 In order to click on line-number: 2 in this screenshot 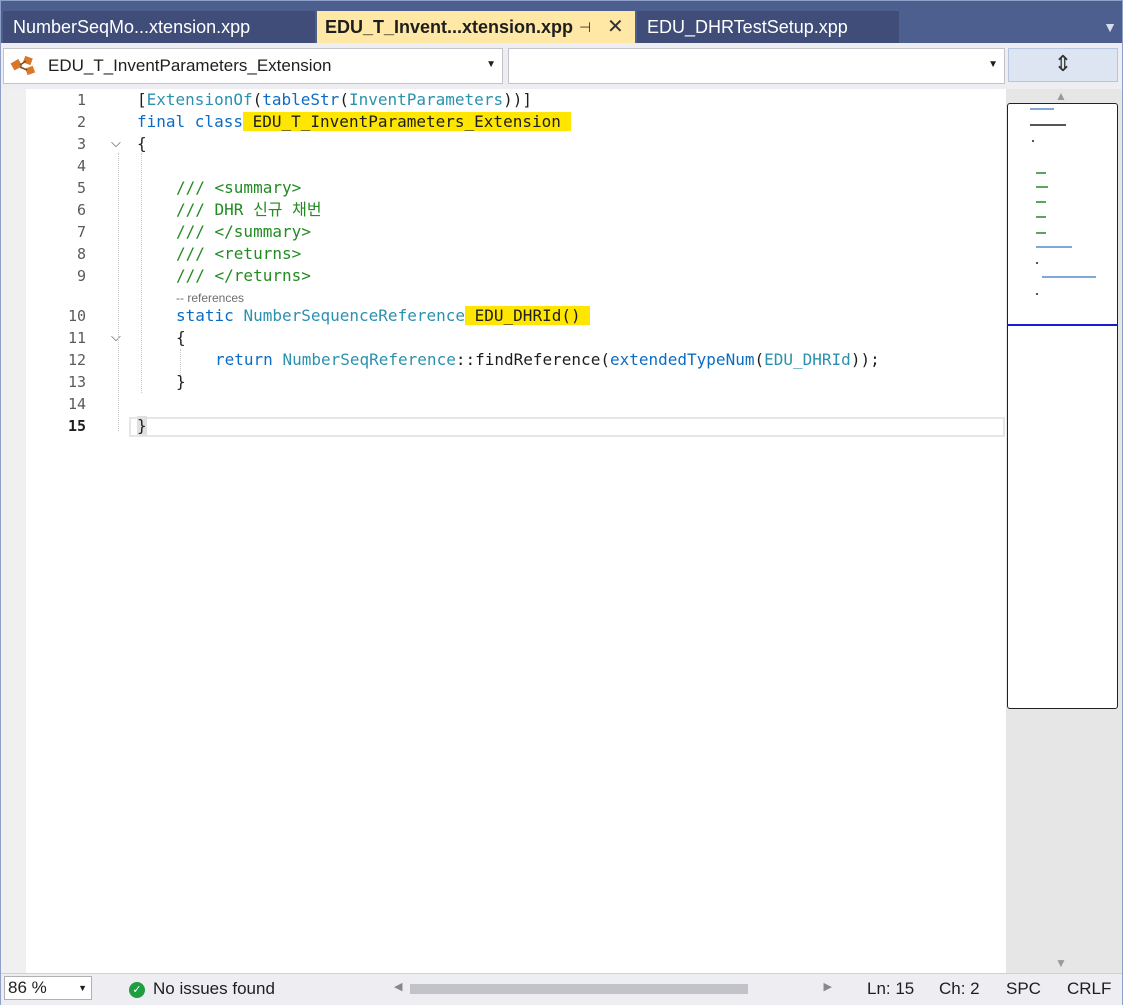, I will do `click(81, 122)`.